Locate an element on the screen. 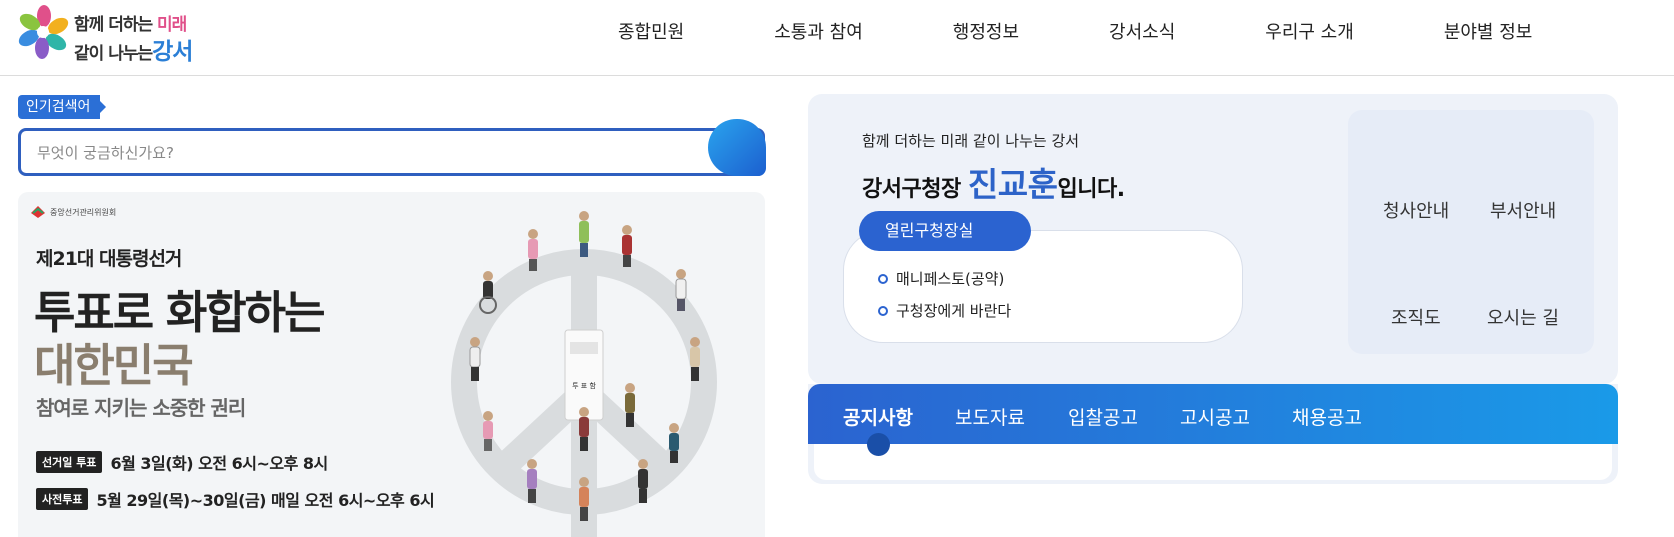  mayor-name: 진교훈 is located at coordinates (1012, 184).